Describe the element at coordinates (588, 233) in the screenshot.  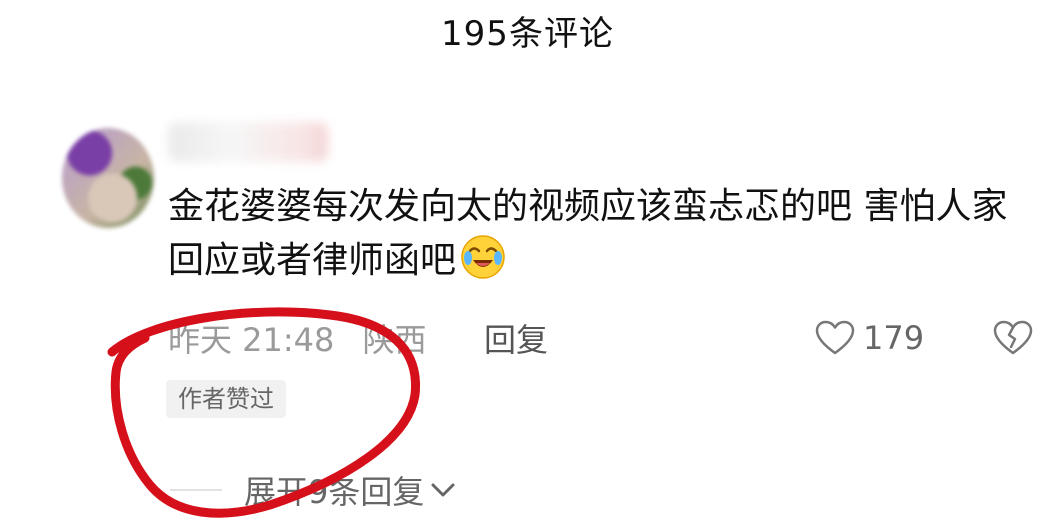
I see `comment-text: 金花婆婆每次发向太的视频应该蛮忐忑的吧 害怕人家回应或者律师函吧` at that location.